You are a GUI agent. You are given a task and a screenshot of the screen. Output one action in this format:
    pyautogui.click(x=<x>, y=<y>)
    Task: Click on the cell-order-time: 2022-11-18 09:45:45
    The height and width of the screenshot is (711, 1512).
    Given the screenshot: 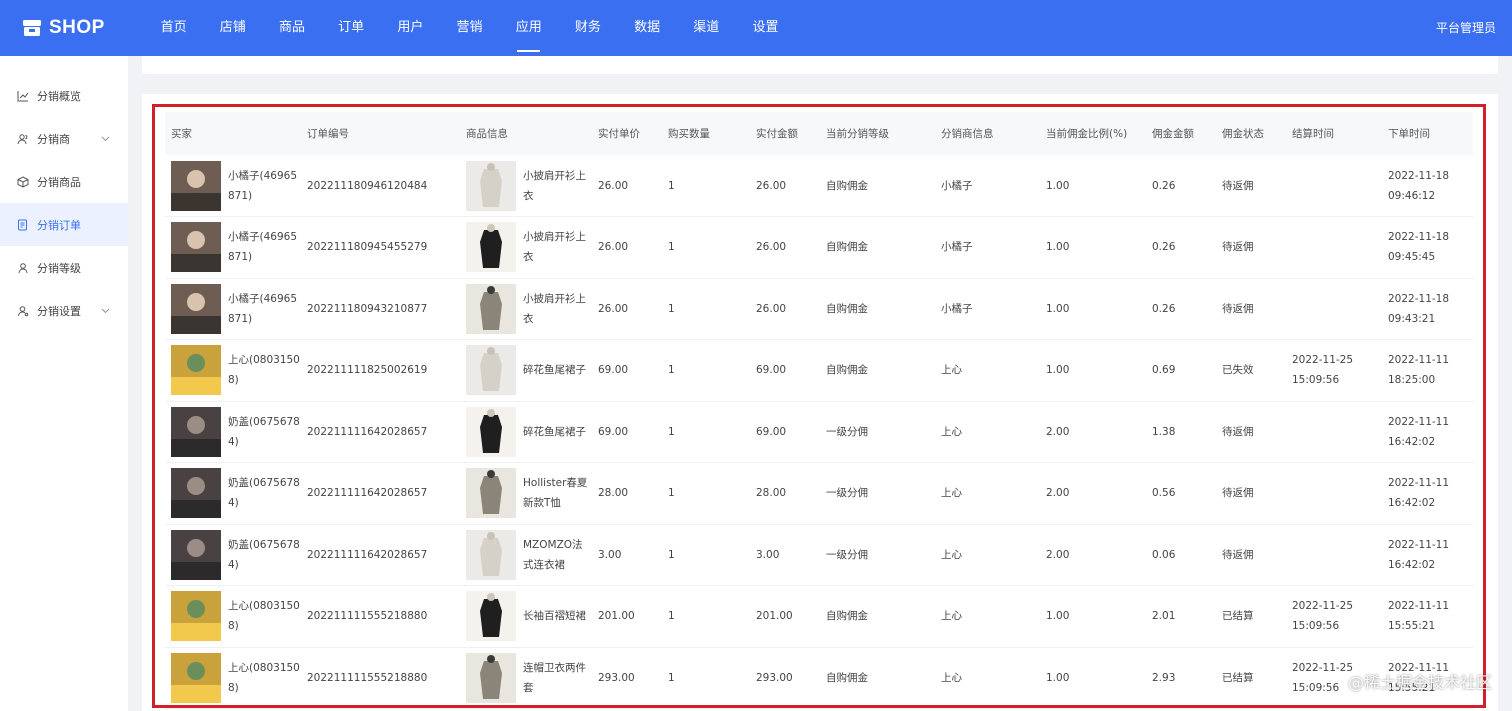 What is the action you would take?
    pyautogui.click(x=1419, y=247)
    